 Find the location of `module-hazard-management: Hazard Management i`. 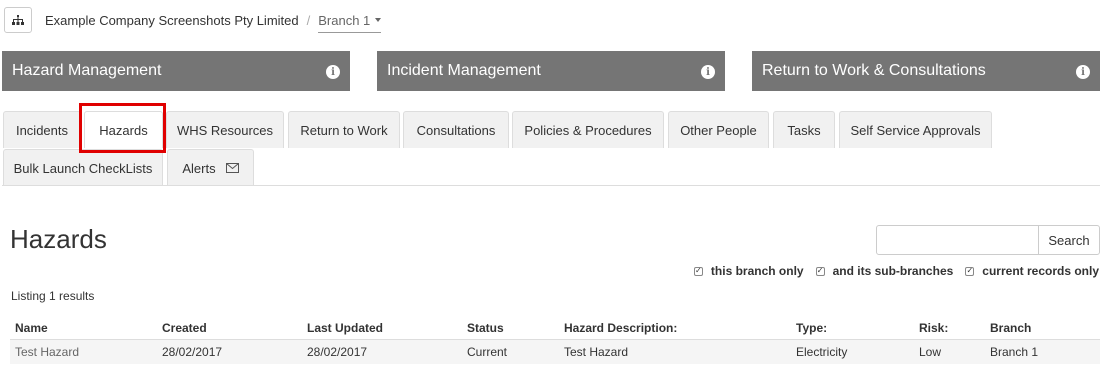

module-hazard-management: Hazard Management i is located at coordinates (176, 71).